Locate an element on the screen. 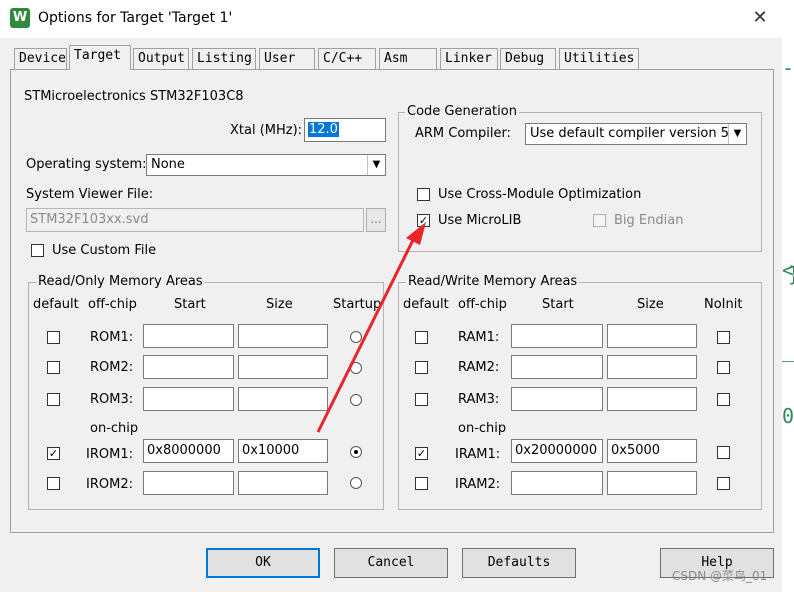  annotation-arrow-icon is located at coordinates (371, 327).